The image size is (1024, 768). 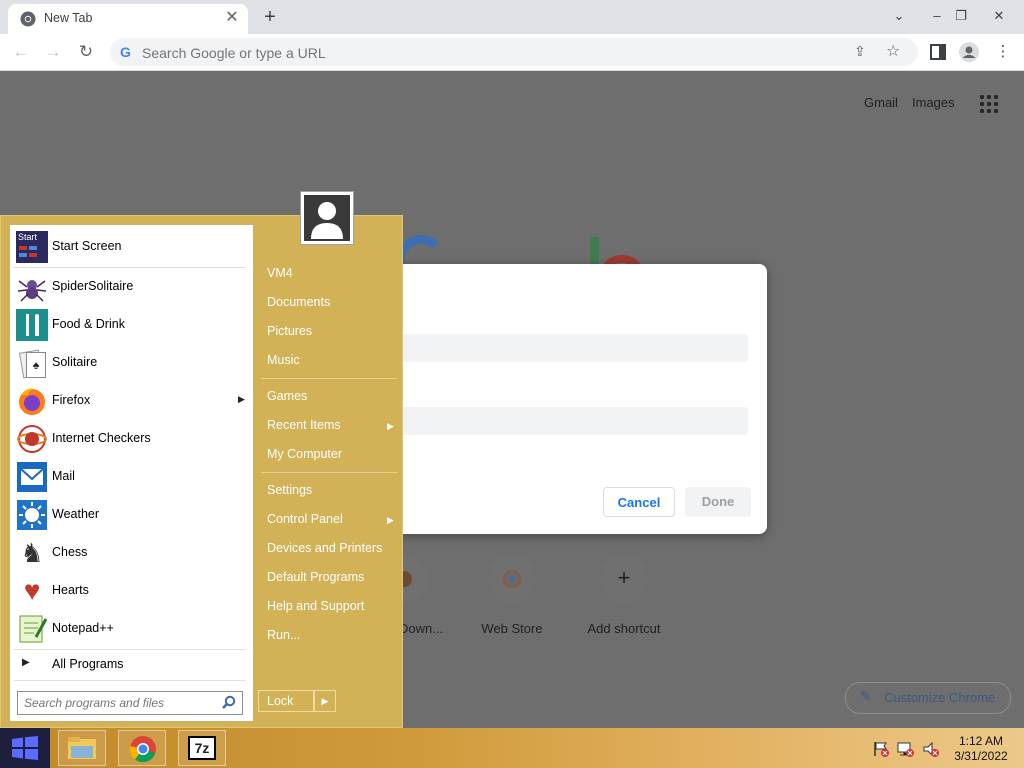 I want to click on start-button, so click(x=25, y=748).